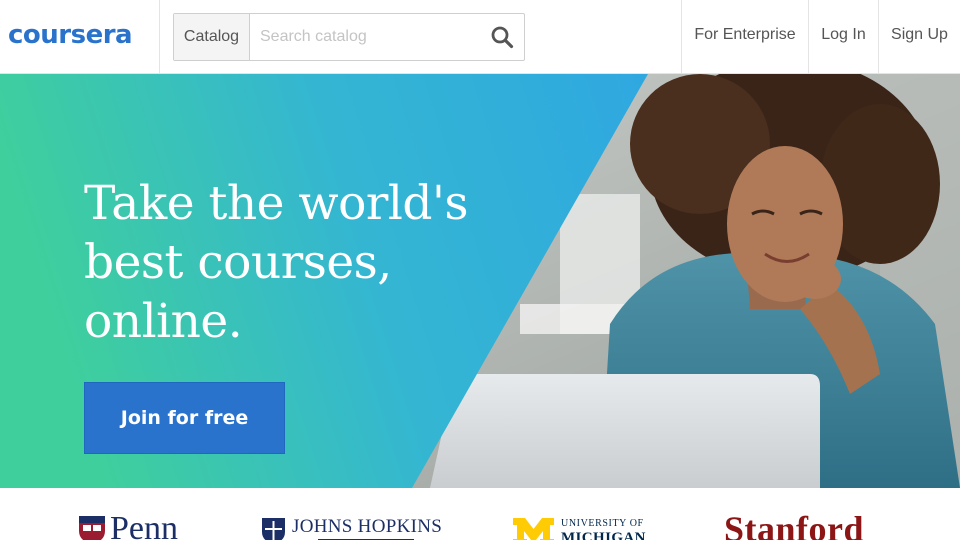 The width and height of the screenshot is (960, 540). Describe the element at coordinates (370, 37) in the screenshot. I see `search-input` at that location.